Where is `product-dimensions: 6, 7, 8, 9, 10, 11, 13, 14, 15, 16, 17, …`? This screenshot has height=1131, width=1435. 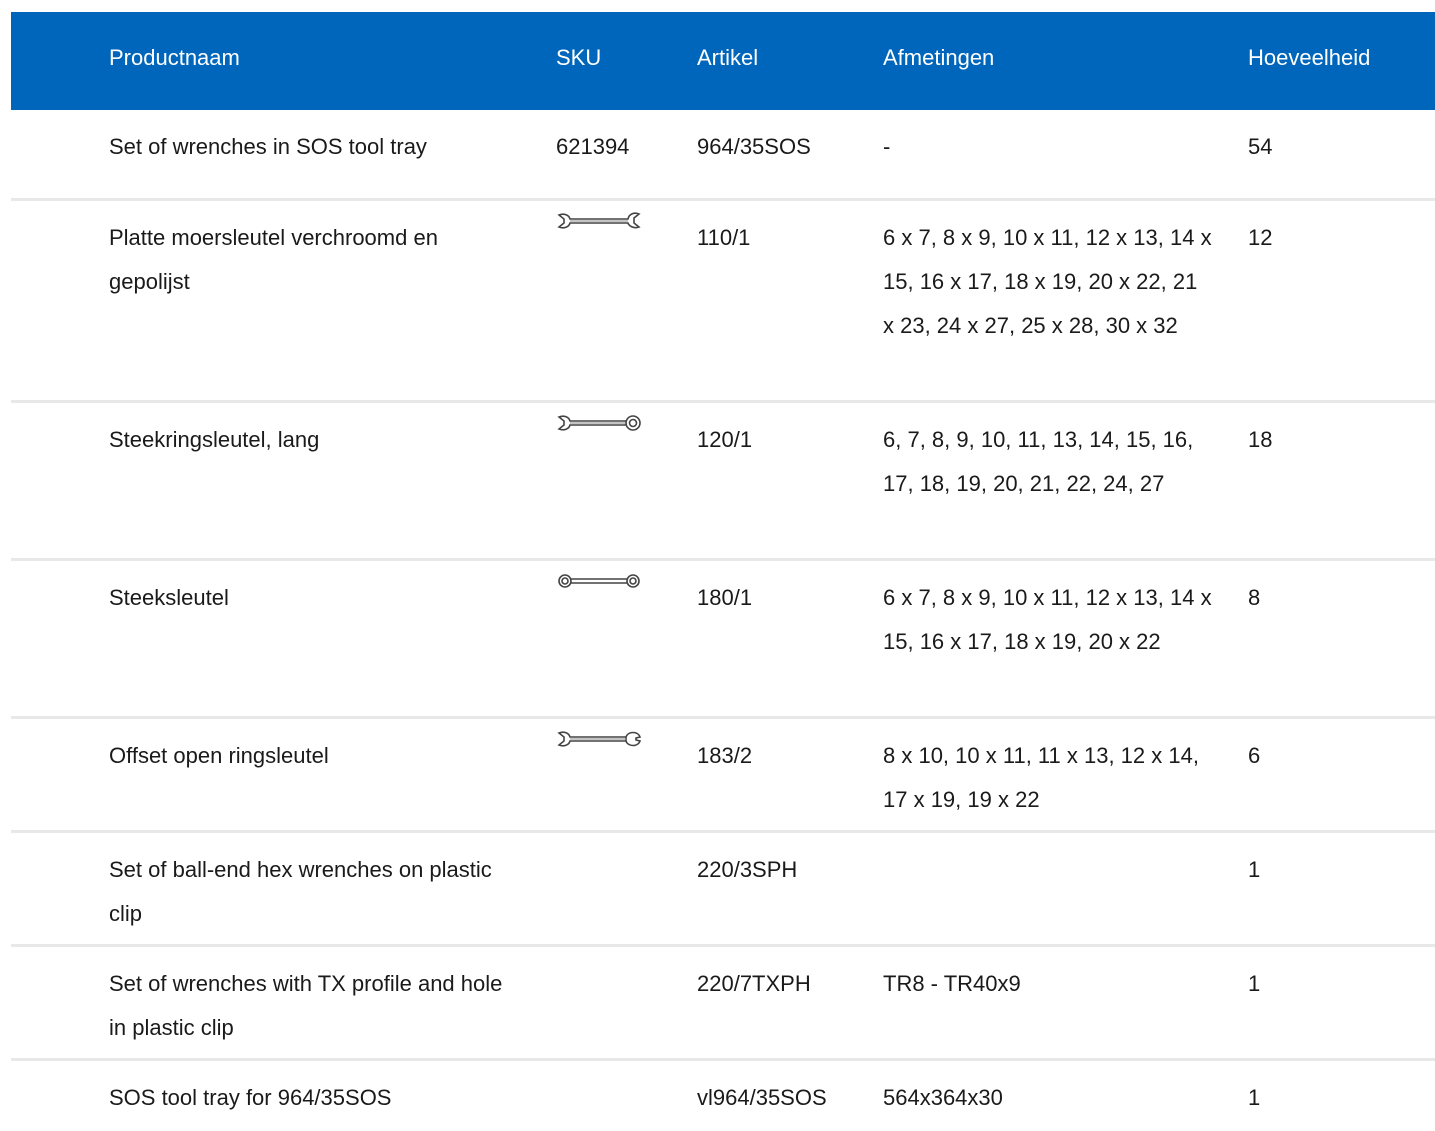
product-dimensions: 6, 7, 8, 9, 10, 11, 13, 14, 15, 16, 17, … is located at coordinates (1038, 461).